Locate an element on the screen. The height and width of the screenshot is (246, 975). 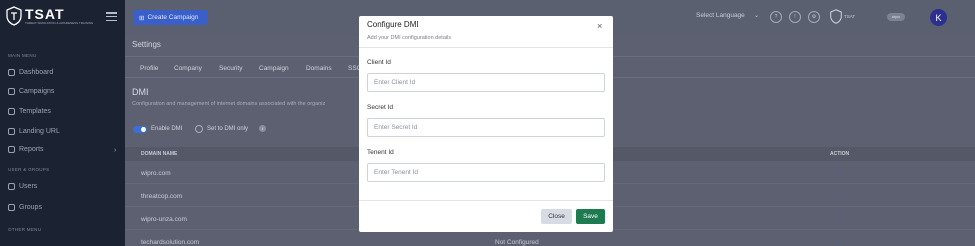
close-icon: × is located at coordinates (599, 26).